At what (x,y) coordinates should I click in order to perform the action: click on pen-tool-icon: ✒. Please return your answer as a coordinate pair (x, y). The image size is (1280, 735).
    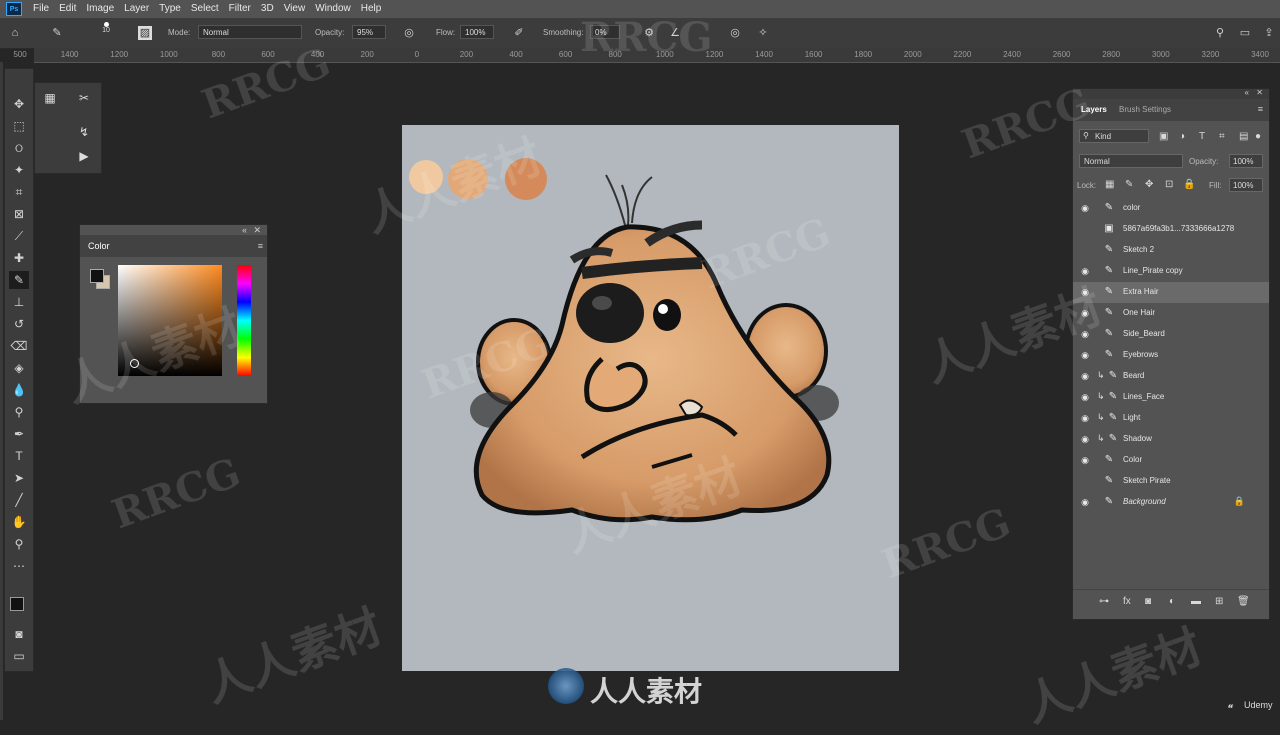
    Looking at the image, I should click on (19, 434).